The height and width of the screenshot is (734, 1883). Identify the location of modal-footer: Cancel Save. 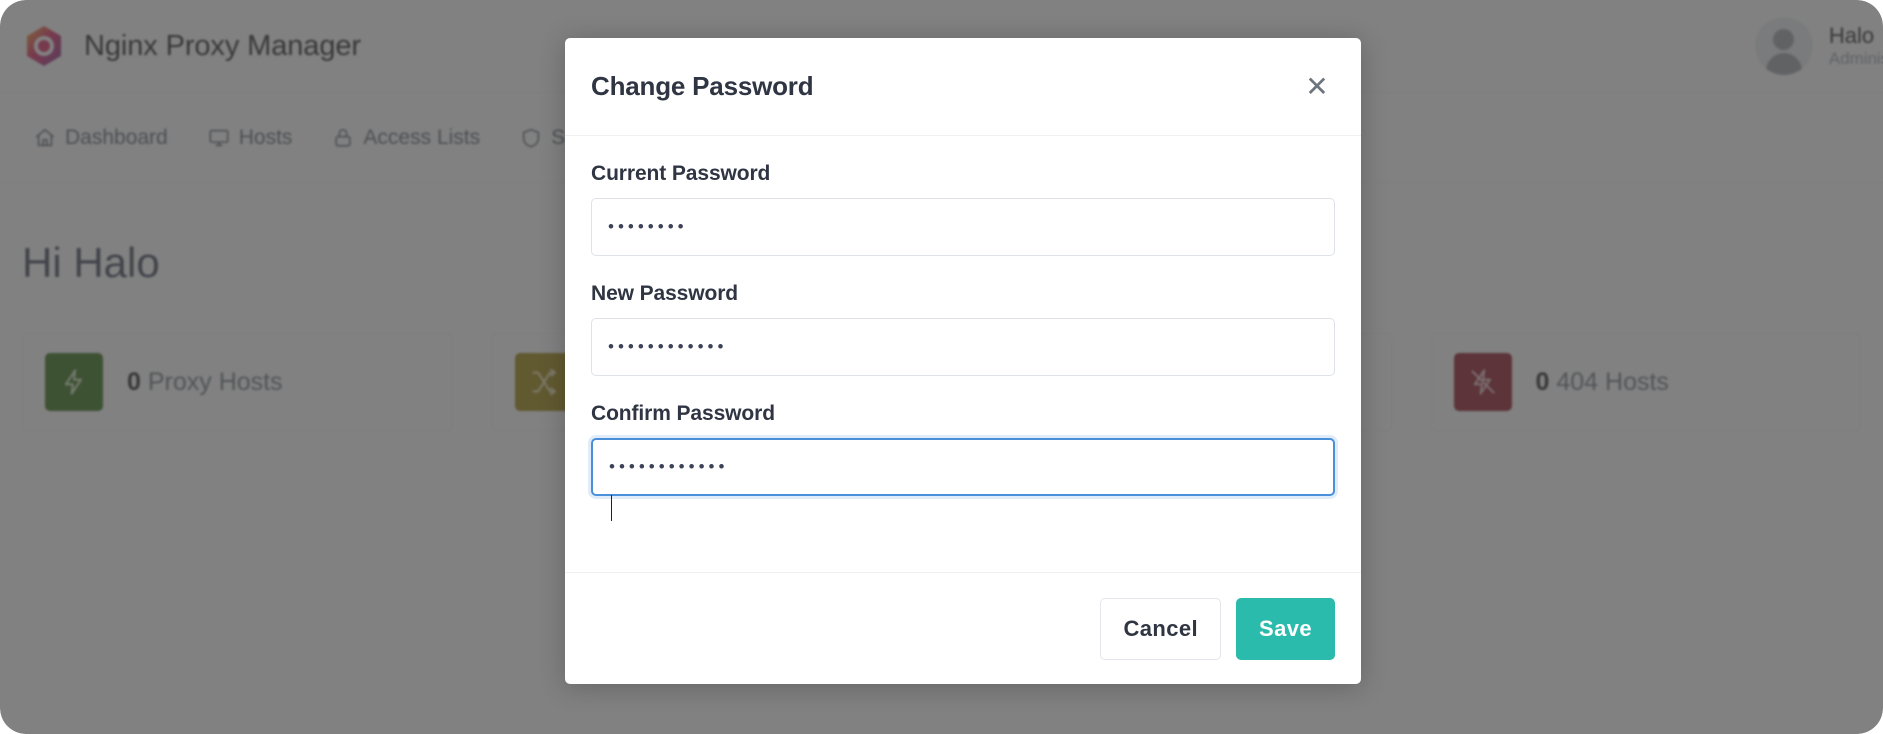
(963, 628).